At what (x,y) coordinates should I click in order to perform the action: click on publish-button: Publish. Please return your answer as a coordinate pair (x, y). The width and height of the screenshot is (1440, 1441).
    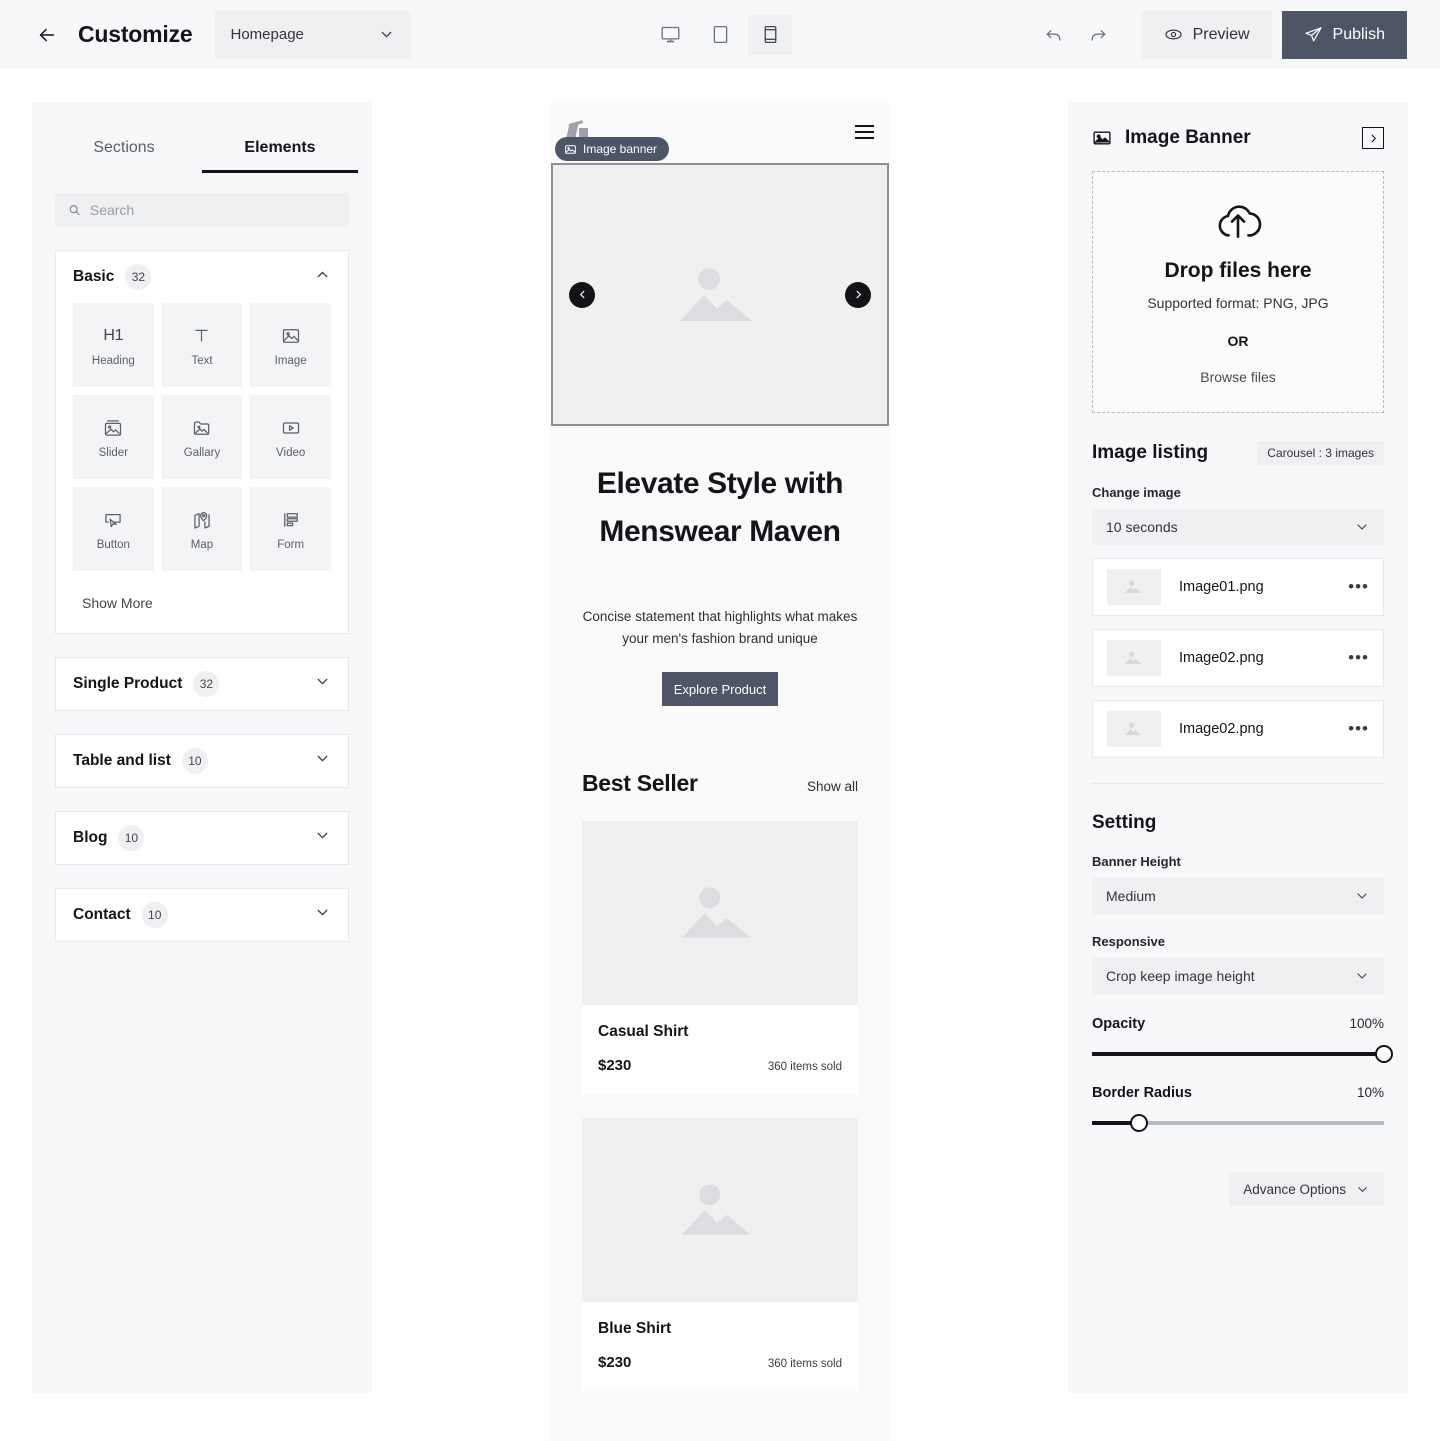
    Looking at the image, I should click on (1344, 34).